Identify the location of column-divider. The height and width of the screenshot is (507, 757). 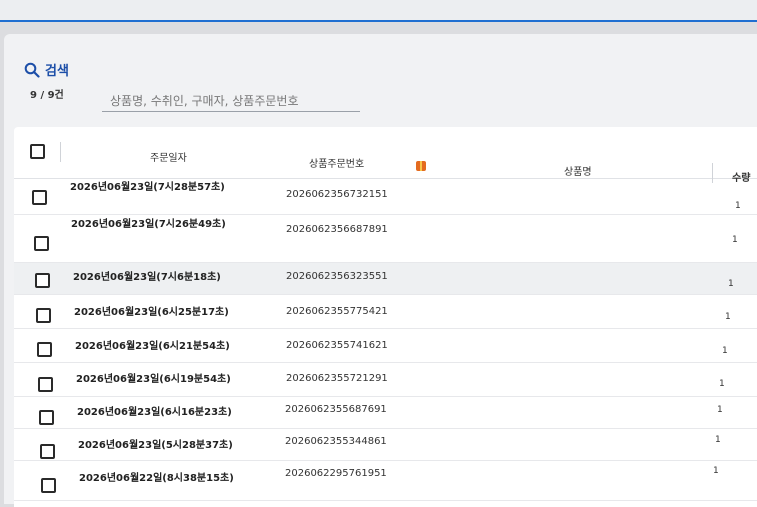
(60, 152).